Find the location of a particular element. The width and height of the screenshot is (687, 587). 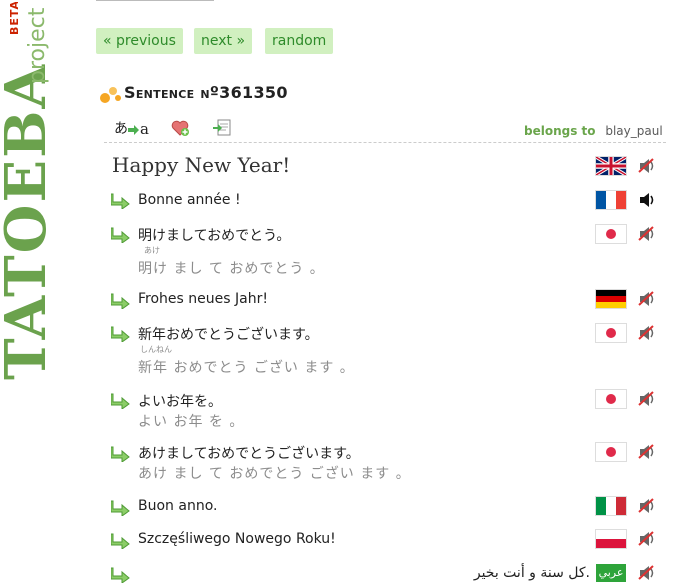

logo-tatoeba: TATOEBA is located at coordinates (30, 221).